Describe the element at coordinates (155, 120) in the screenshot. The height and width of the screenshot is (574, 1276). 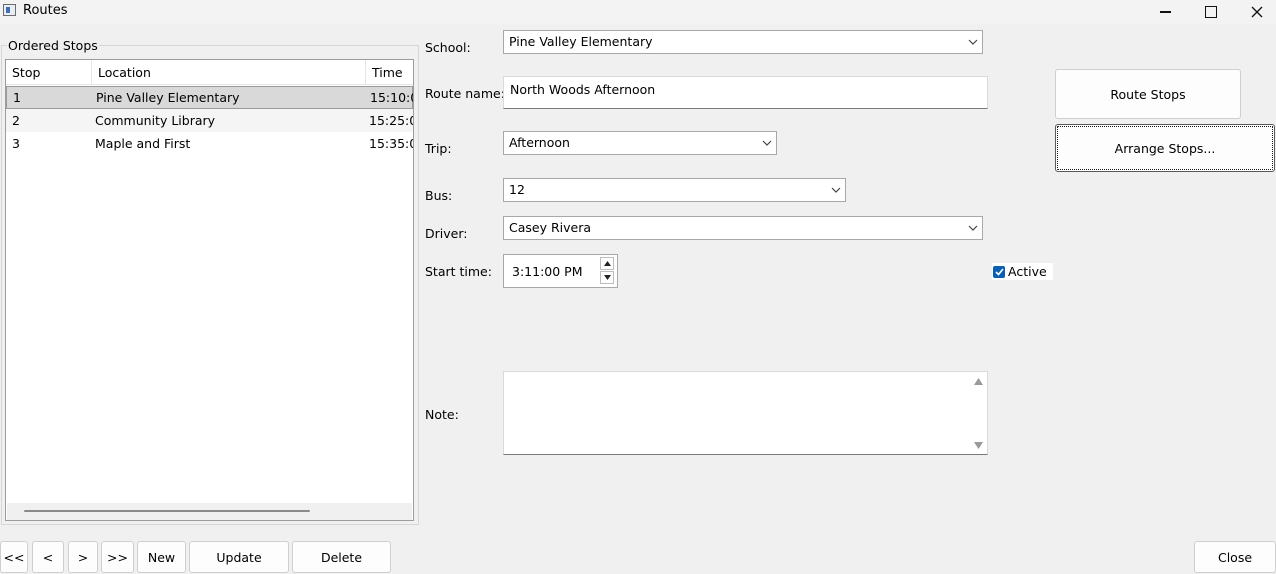
I see `stop-location: Community Library` at that location.